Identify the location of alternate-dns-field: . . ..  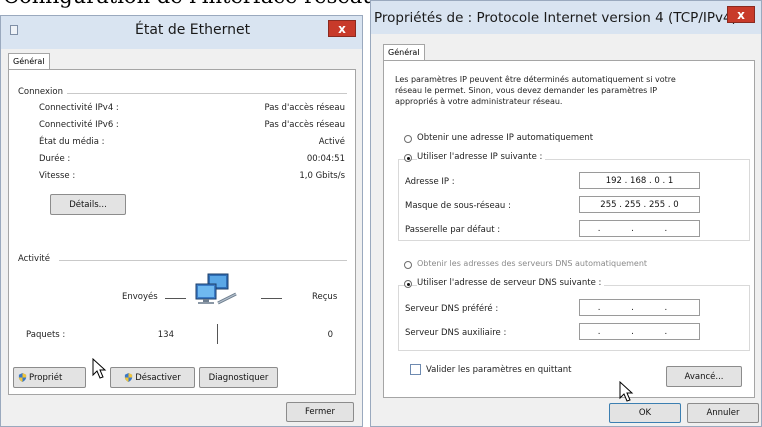
(639, 331).